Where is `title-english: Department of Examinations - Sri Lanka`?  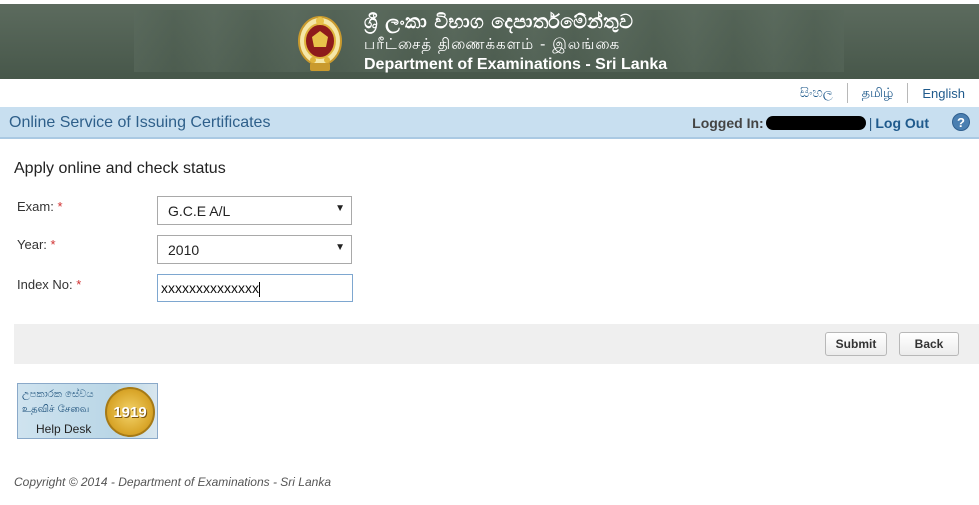 title-english: Department of Examinations - Sri Lanka is located at coordinates (516, 64).